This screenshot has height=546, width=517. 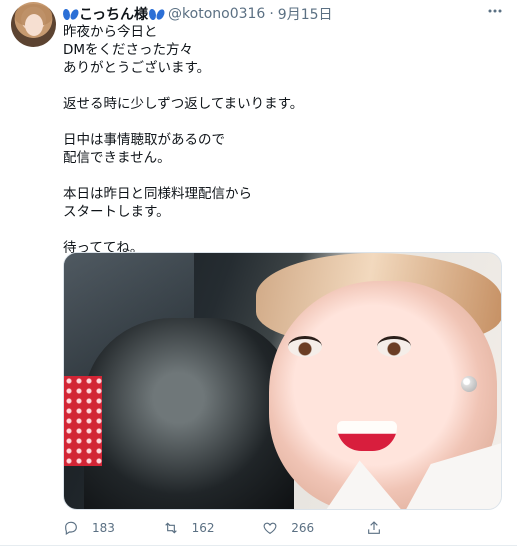 What do you see at coordinates (71, 528) in the screenshot?
I see `reply-icon` at bounding box center [71, 528].